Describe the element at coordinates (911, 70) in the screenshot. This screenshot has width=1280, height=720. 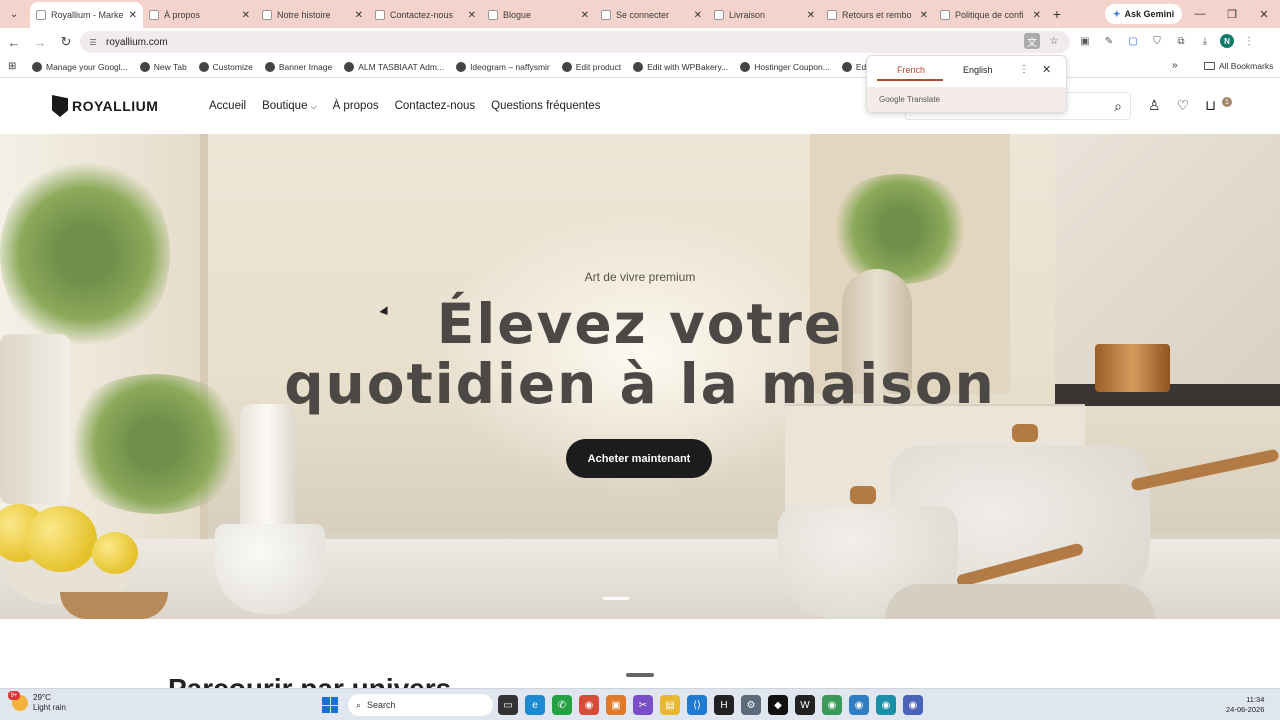
I see `translate-tab-source: French` at that location.